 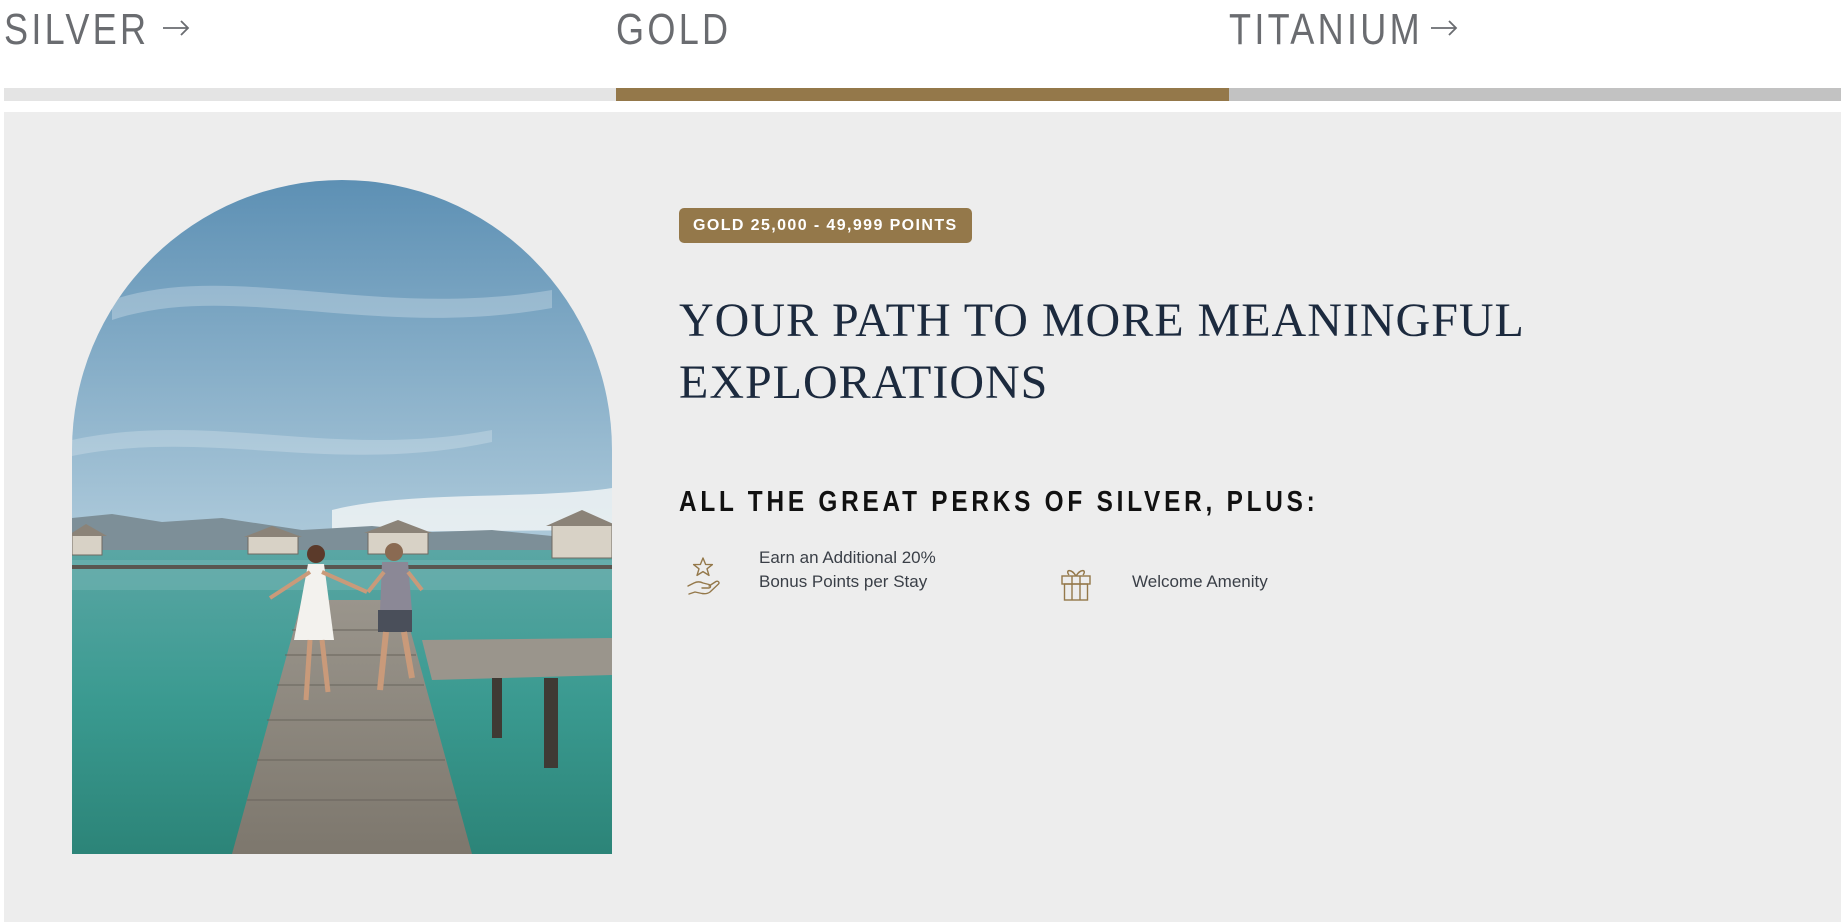 I want to click on perk-item: Welcome Amenity, so click(x=1208, y=586).